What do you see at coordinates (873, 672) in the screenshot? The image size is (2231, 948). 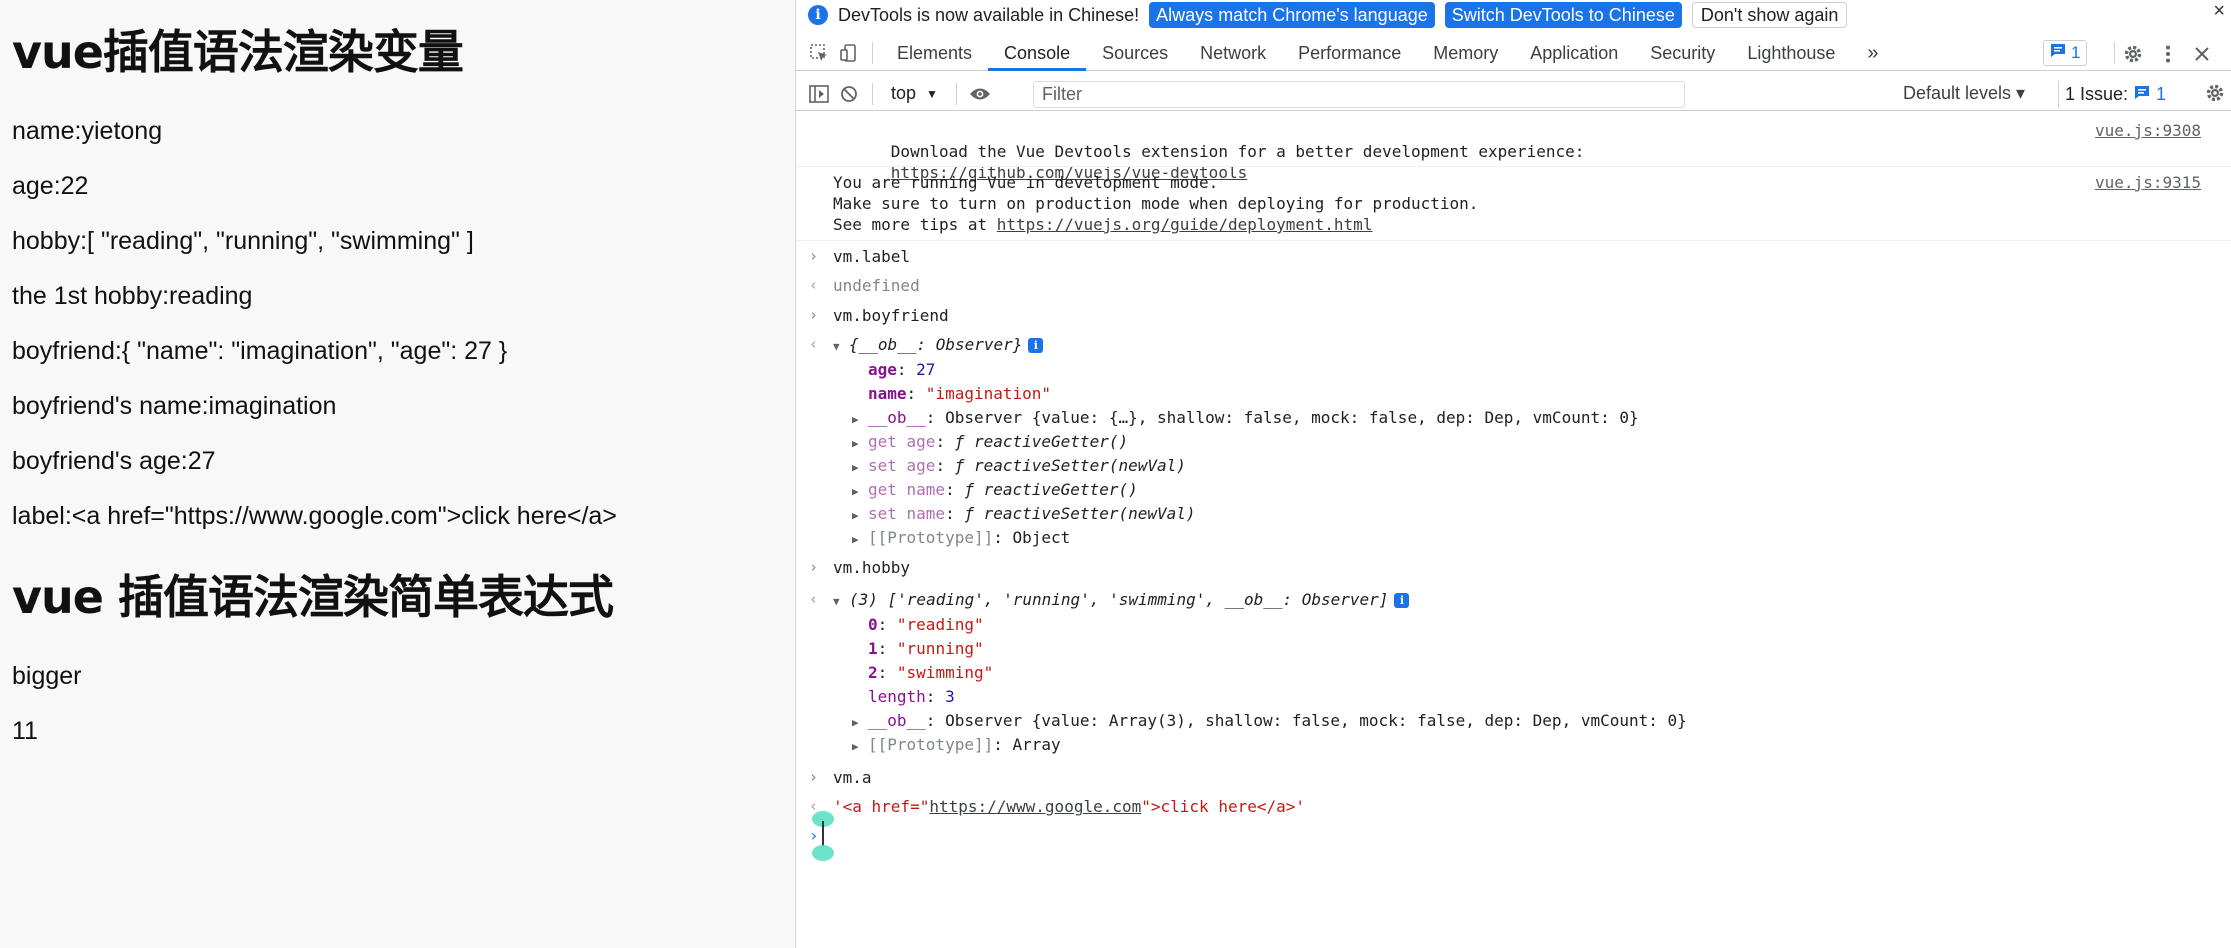 I see `prop-key: 2` at bounding box center [873, 672].